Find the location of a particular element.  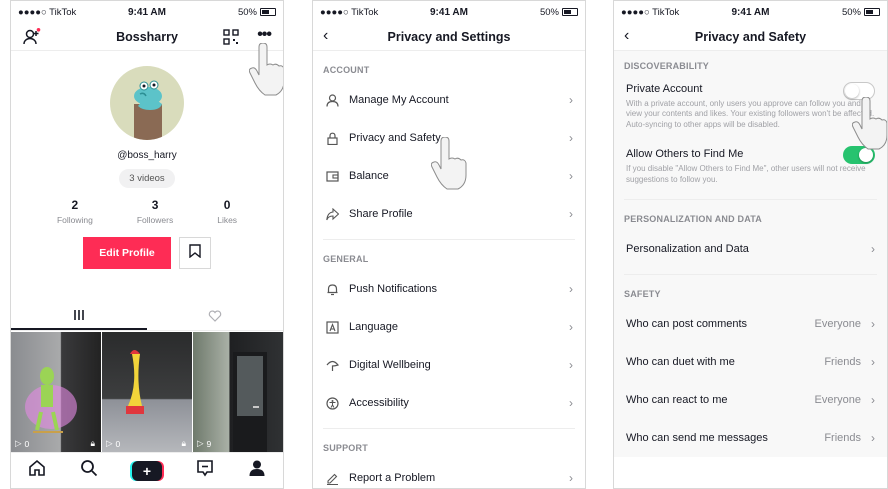

setting-label: Allow Others to Find Me is located at coordinates (685, 154).